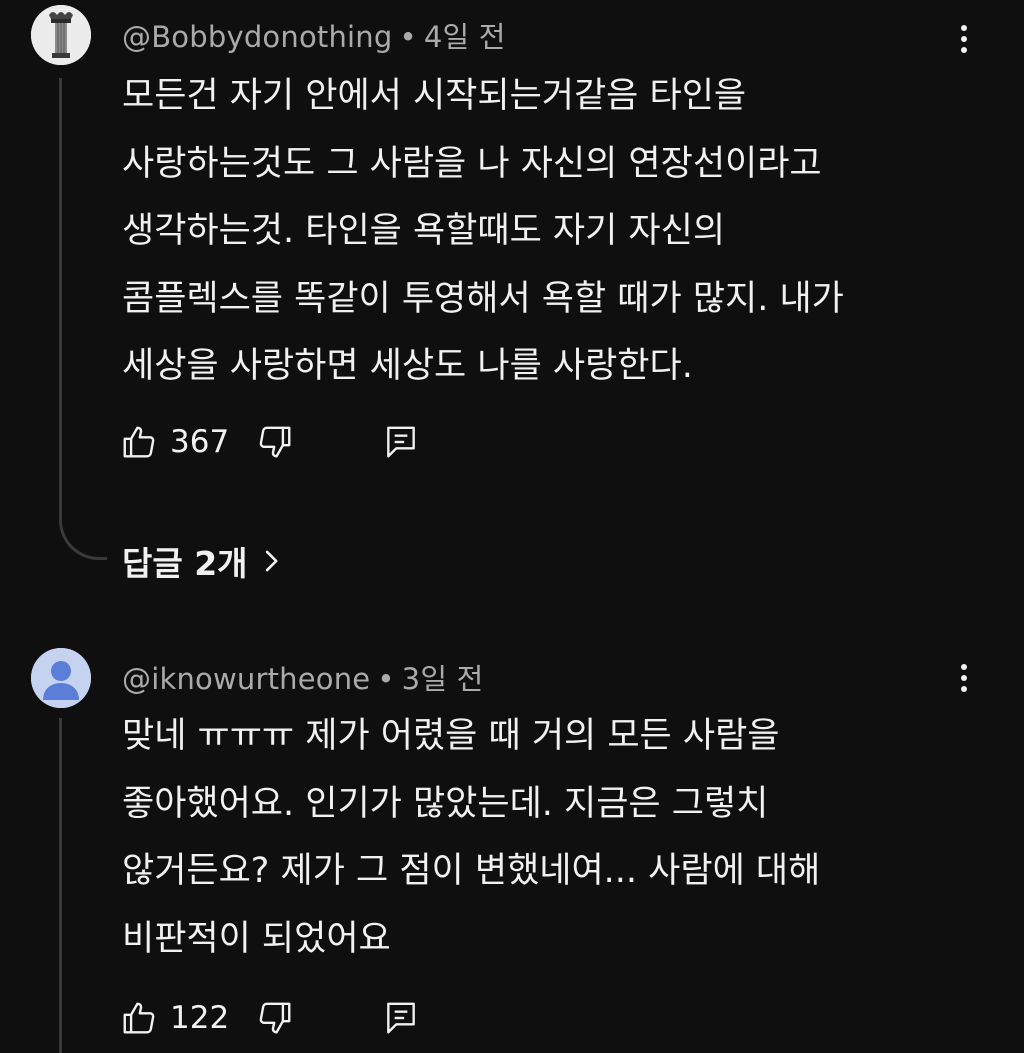  I want to click on comment-actions: 367, so click(270, 442).